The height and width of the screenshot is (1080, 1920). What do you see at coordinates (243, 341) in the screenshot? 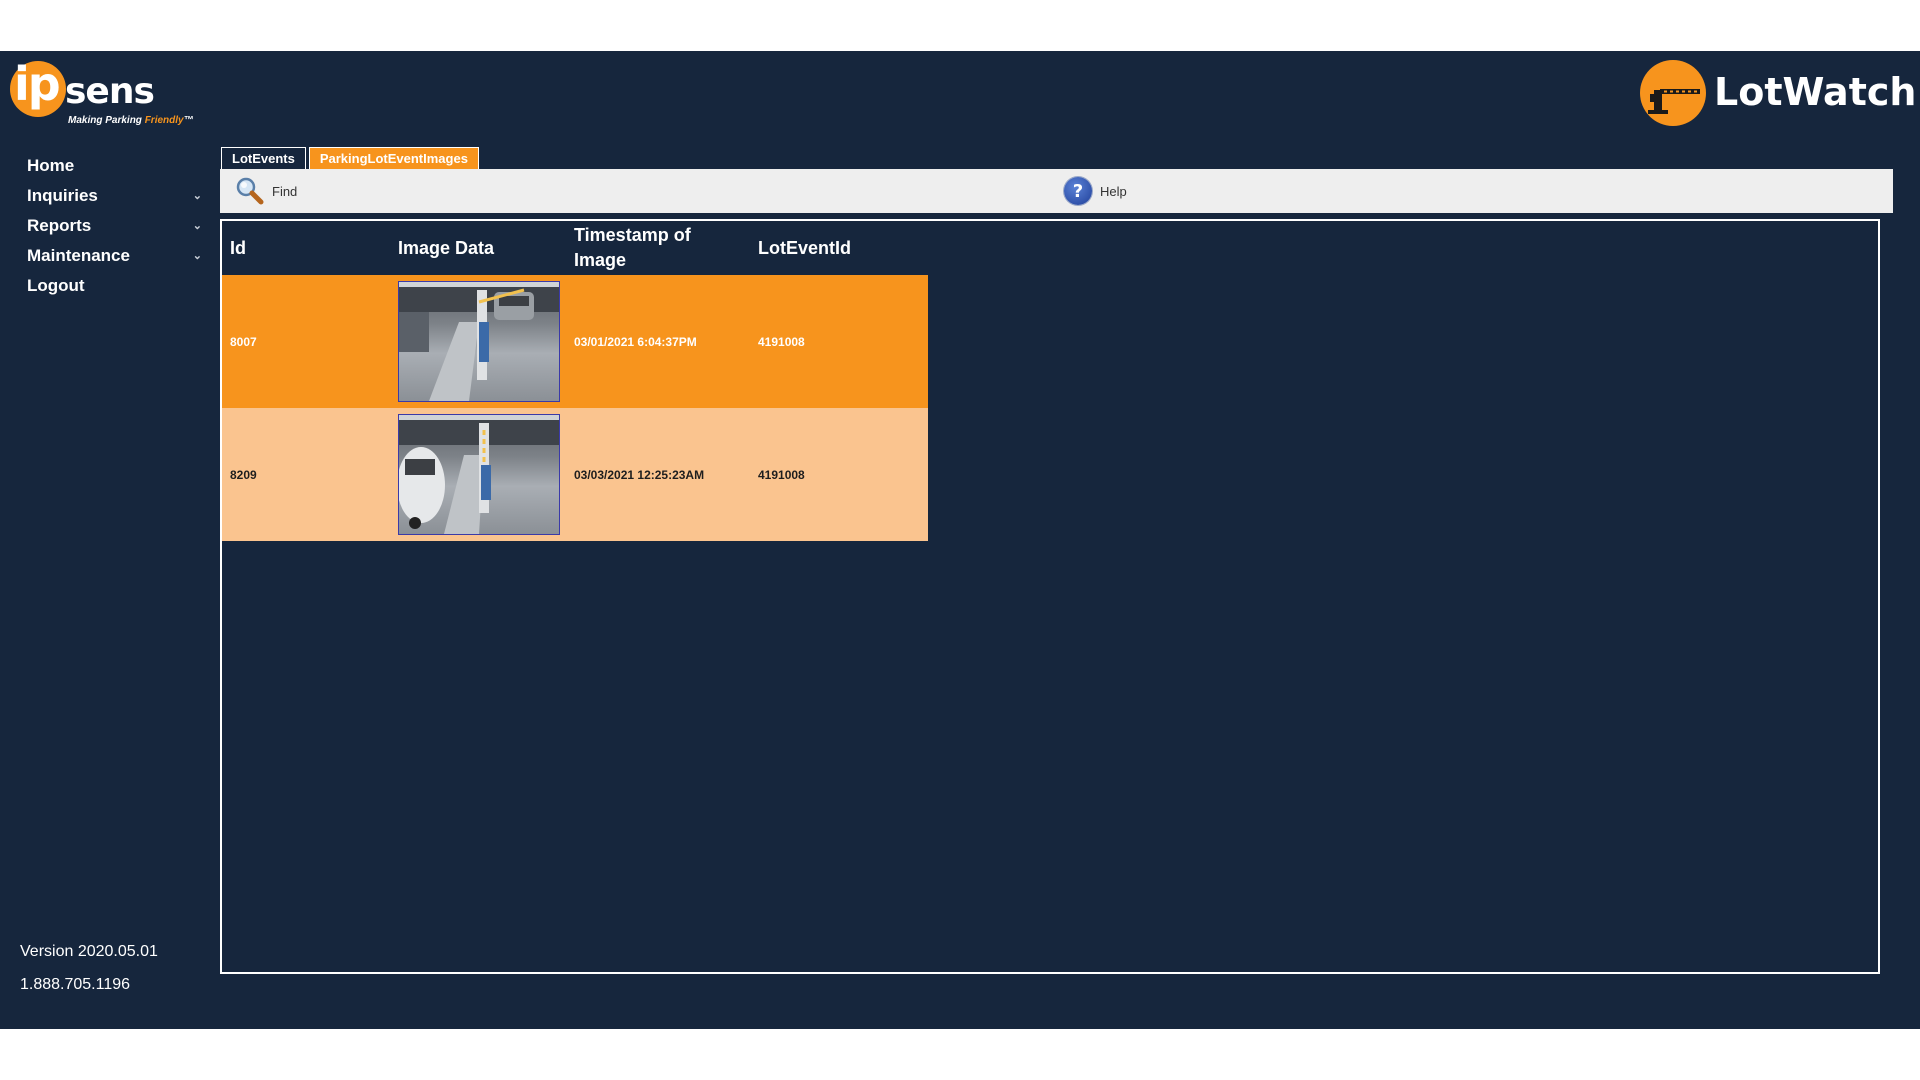
I see `cell-id: 8007` at bounding box center [243, 341].